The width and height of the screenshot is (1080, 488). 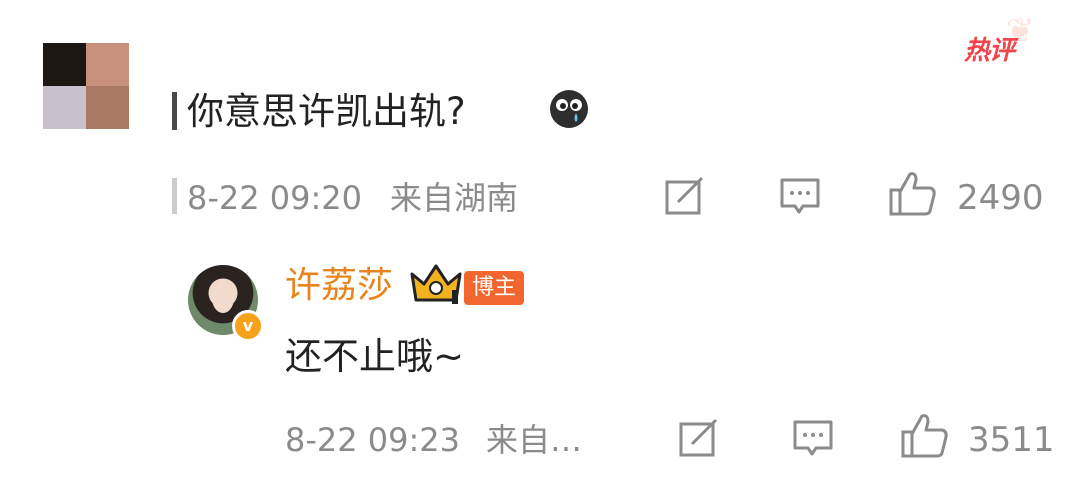 I want to click on comment-icon, so click(x=800, y=196).